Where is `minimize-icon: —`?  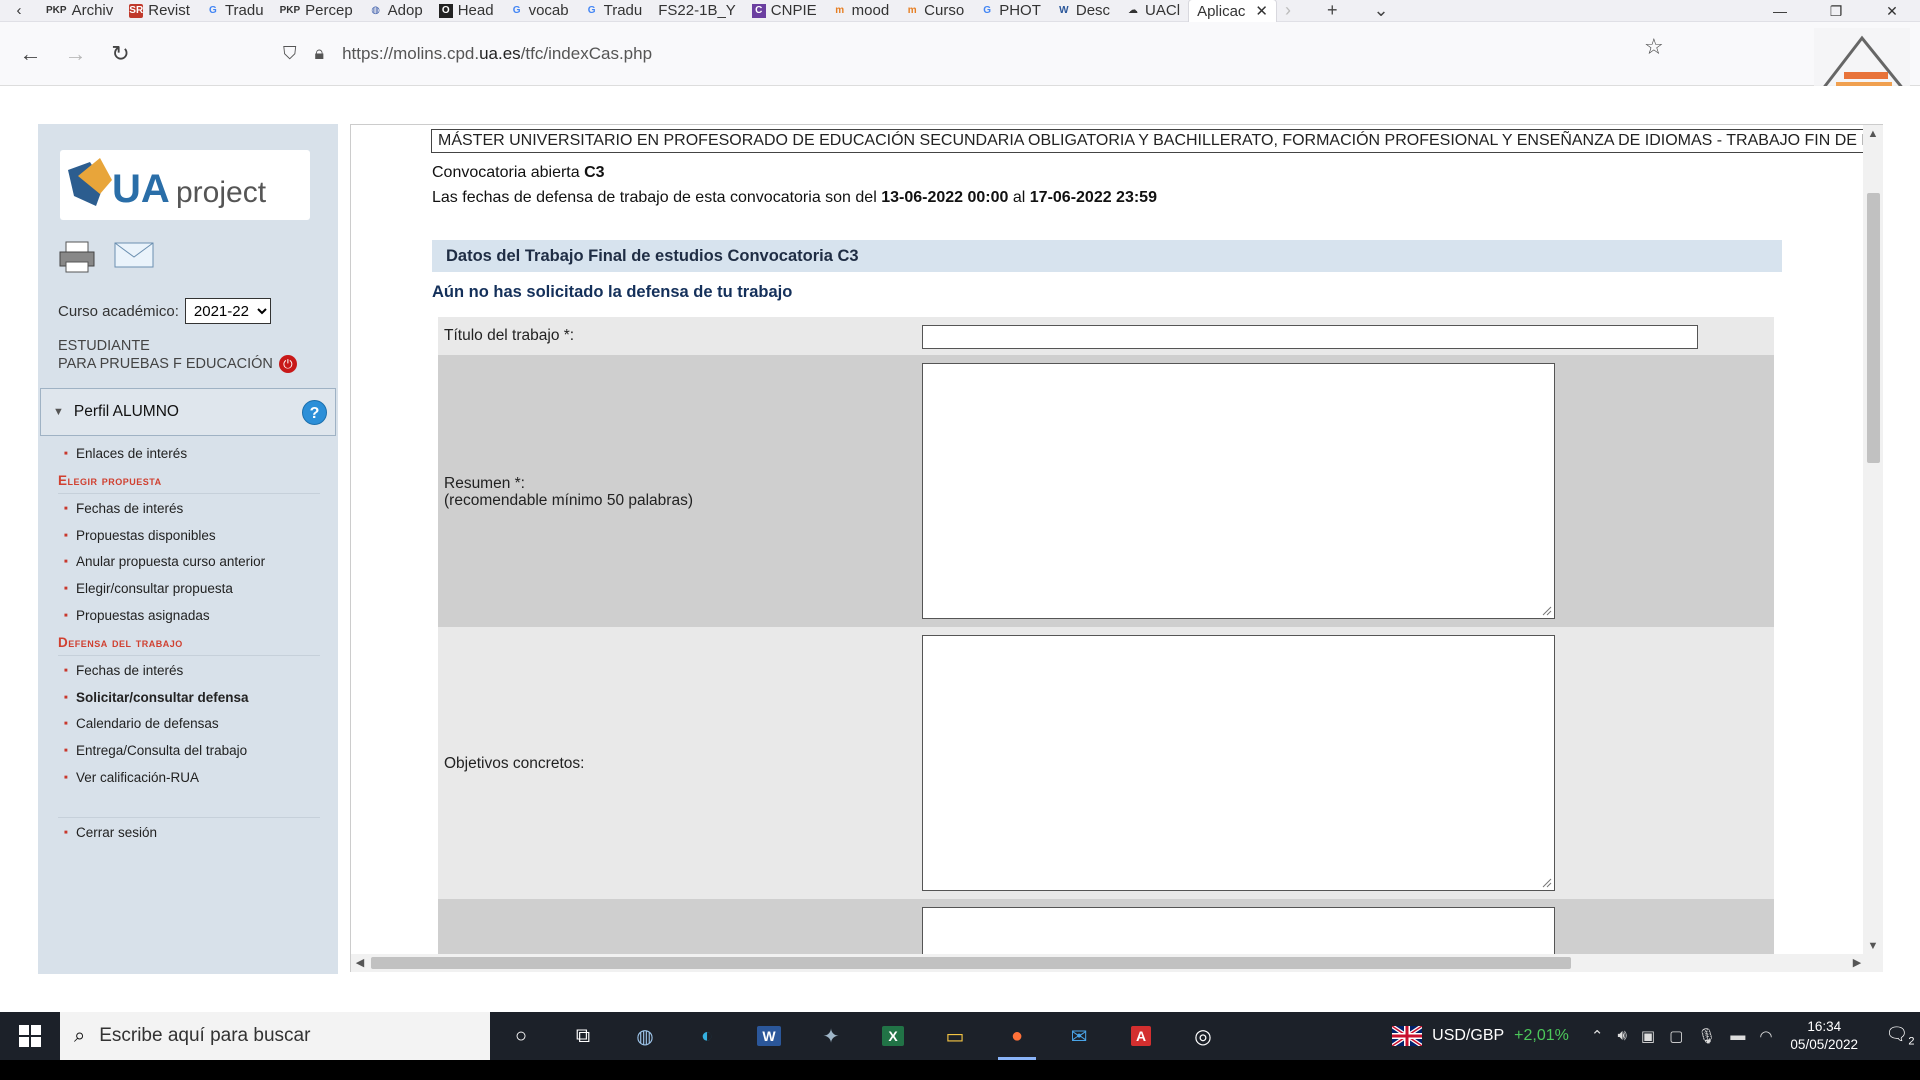 minimize-icon: — is located at coordinates (1780, 11).